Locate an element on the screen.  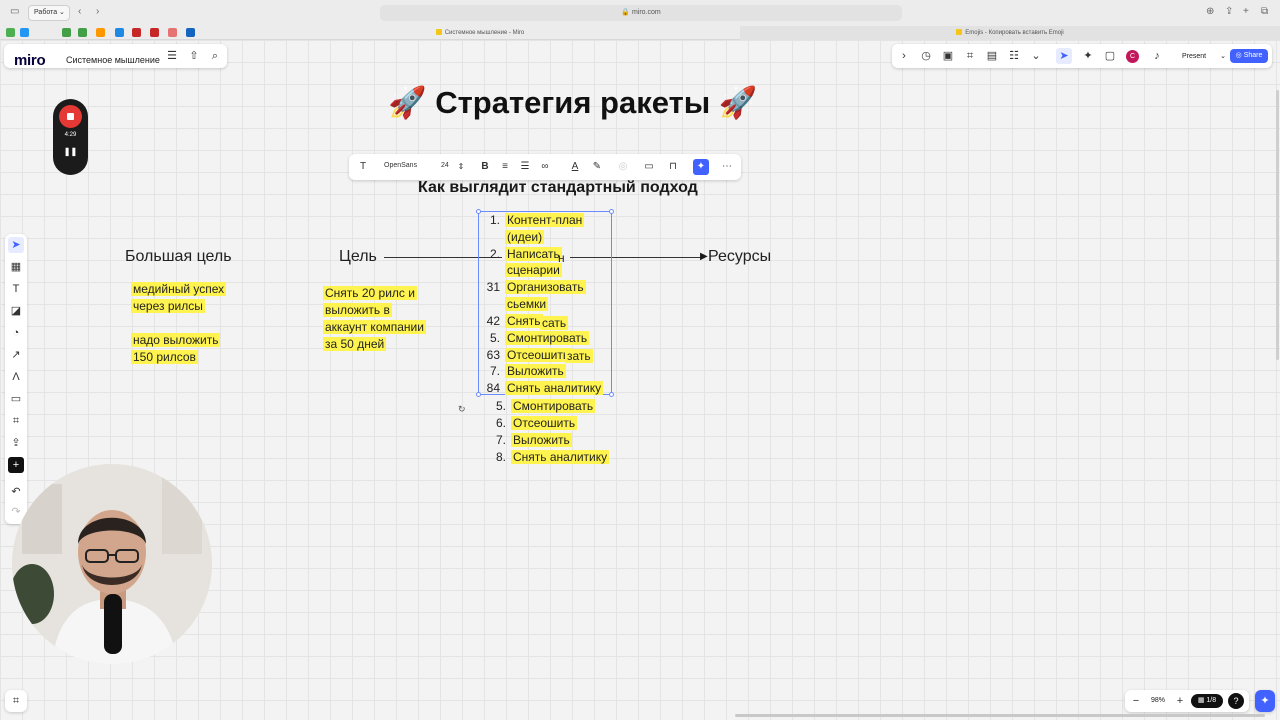
avatar: C is located at coordinates (1132, 56).